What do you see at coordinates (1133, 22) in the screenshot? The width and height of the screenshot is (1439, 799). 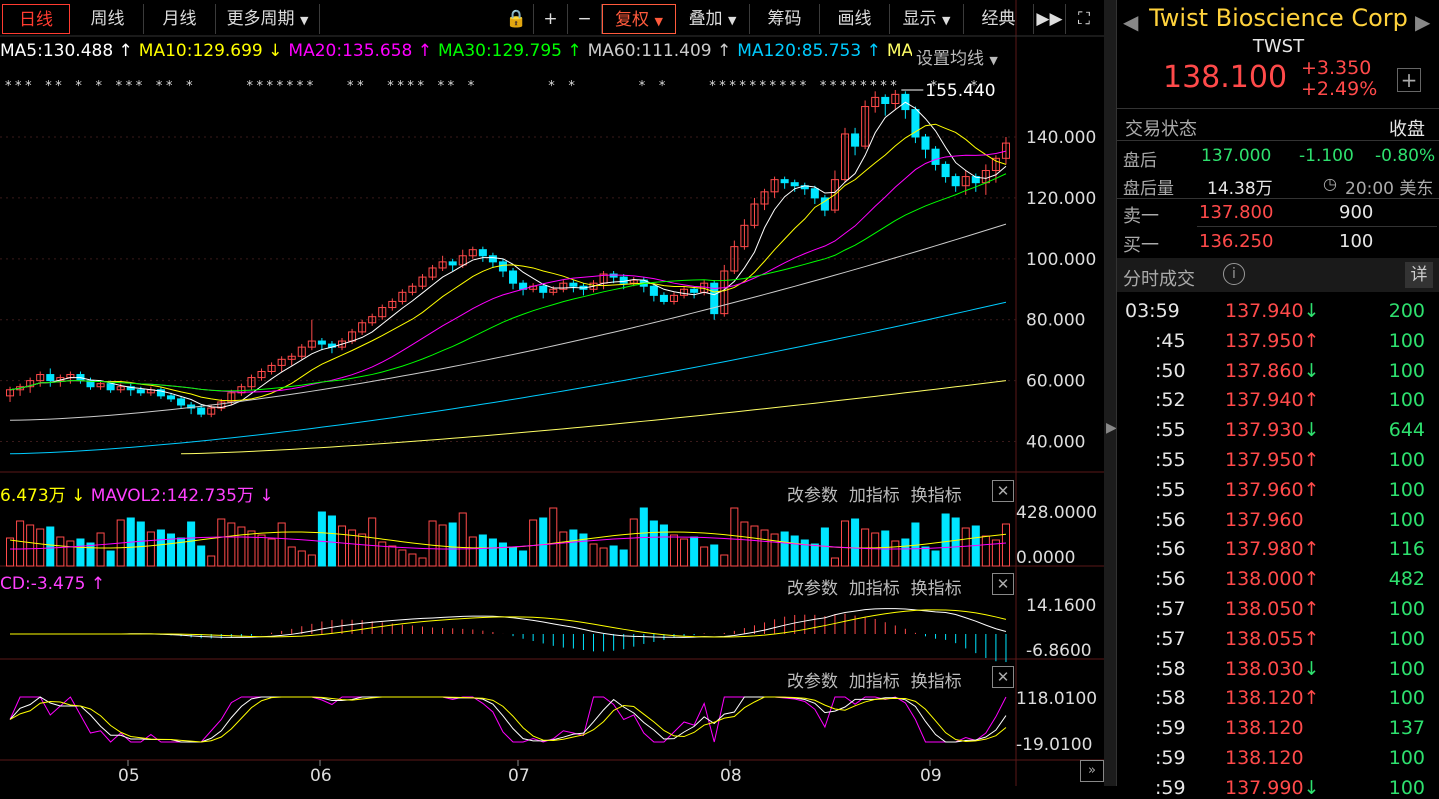 I see `prev-stock-icon: ◀` at bounding box center [1133, 22].